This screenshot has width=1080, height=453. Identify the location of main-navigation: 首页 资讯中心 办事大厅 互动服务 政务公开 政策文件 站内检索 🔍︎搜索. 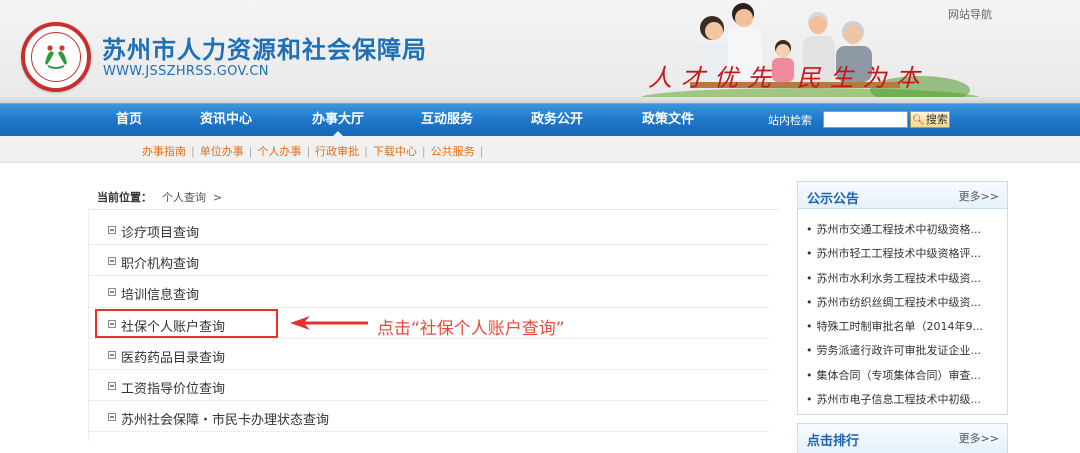
(540, 119).